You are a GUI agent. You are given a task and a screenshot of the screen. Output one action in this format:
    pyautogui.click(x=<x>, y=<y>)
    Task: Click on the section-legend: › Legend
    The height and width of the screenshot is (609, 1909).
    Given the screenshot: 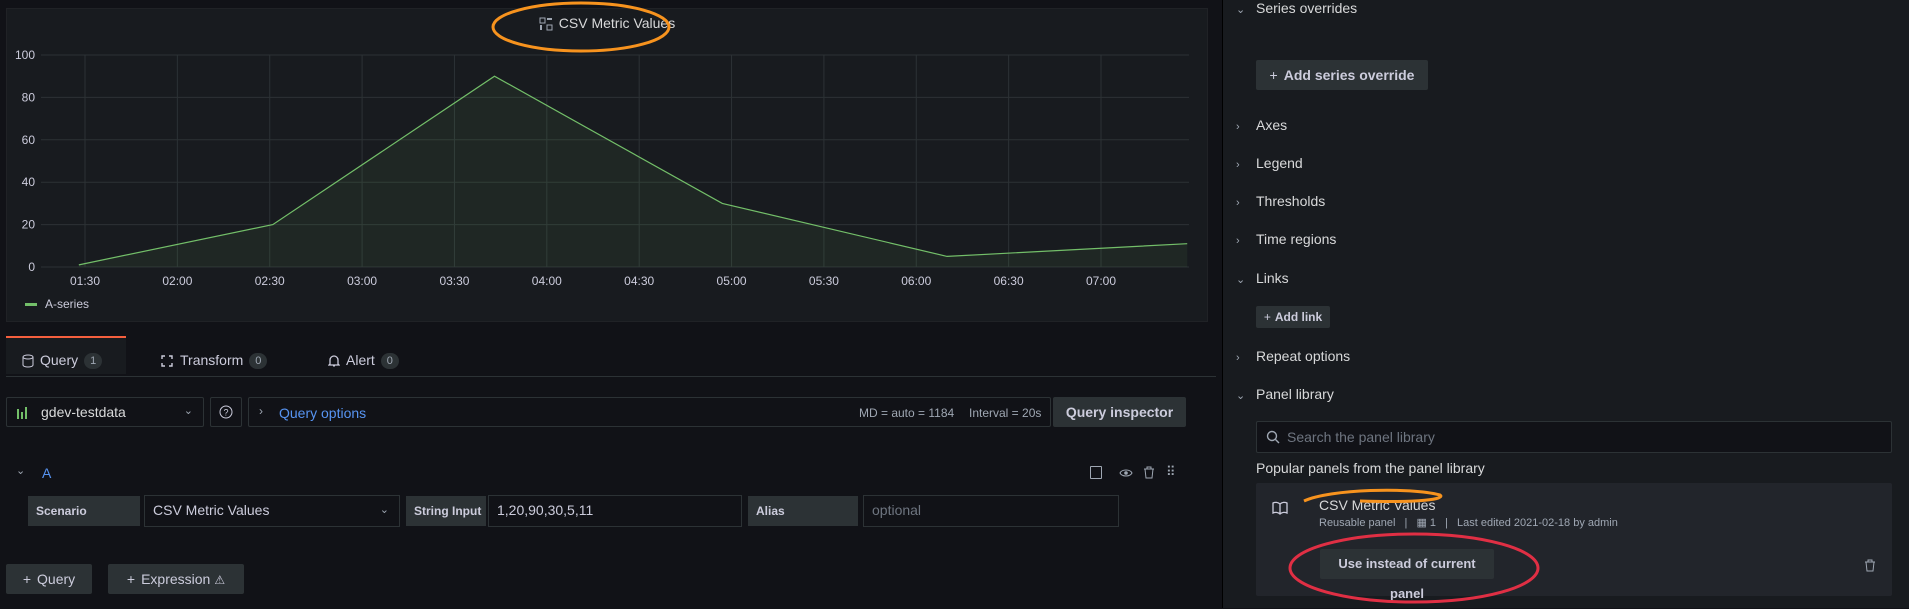 What is the action you would take?
    pyautogui.click(x=1269, y=163)
    